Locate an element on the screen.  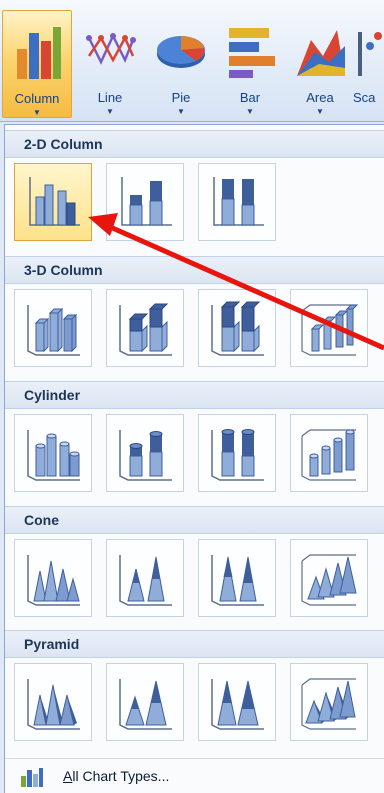
3d-stacked-column-icon is located at coordinates (145, 329).